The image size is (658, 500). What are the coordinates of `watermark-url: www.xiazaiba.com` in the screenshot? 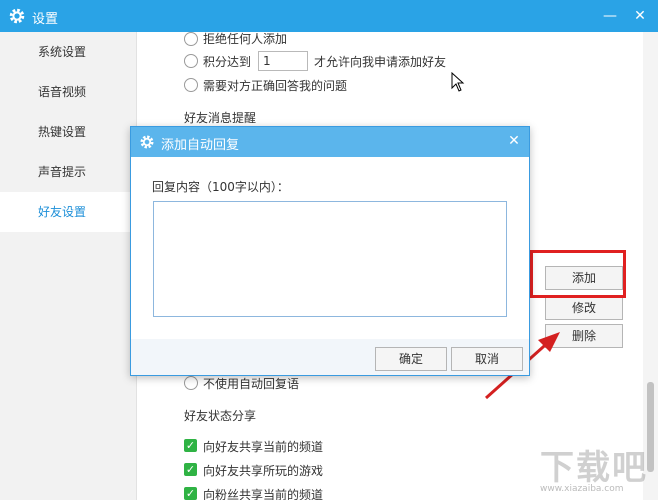 It's located at (582, 489).